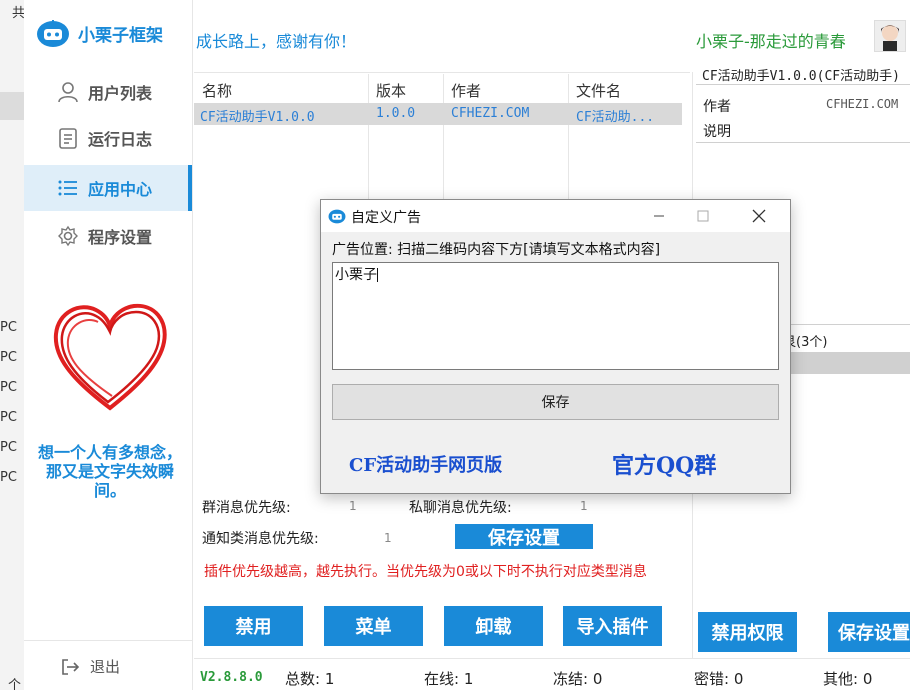  I want to click on private-priority-input: 1, so click(584, 506).